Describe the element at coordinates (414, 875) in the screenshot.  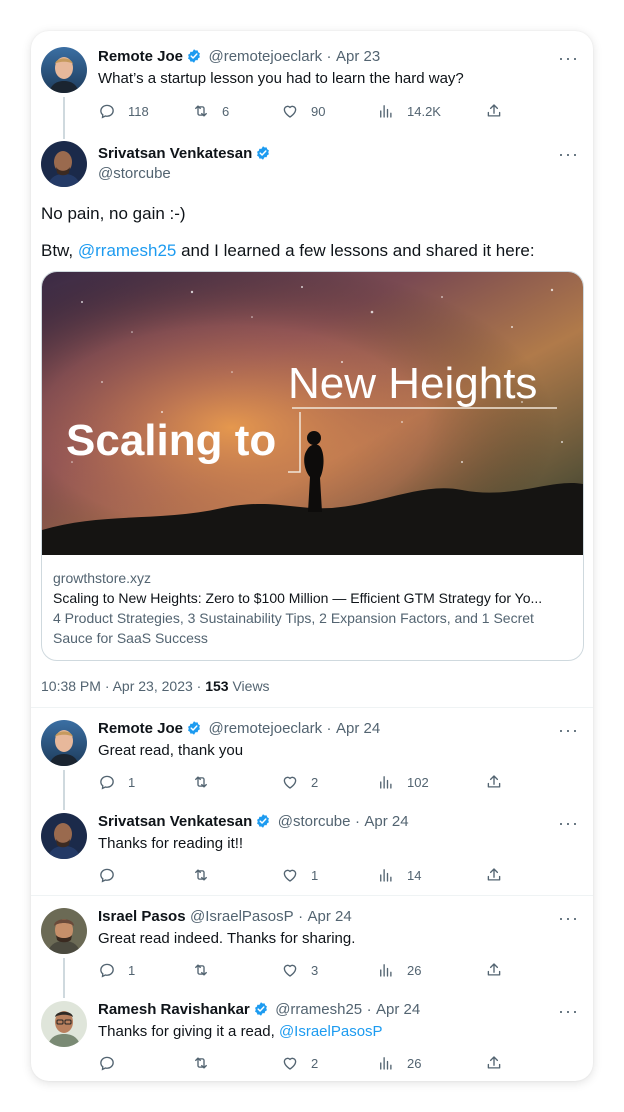
I see `views-count: 14` at that location.